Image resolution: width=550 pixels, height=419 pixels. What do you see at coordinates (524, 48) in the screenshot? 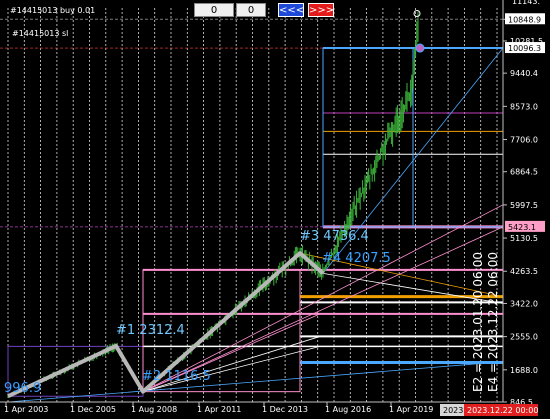
I see `price-marker-text: 10096.3` at bounding box center [524, 48].